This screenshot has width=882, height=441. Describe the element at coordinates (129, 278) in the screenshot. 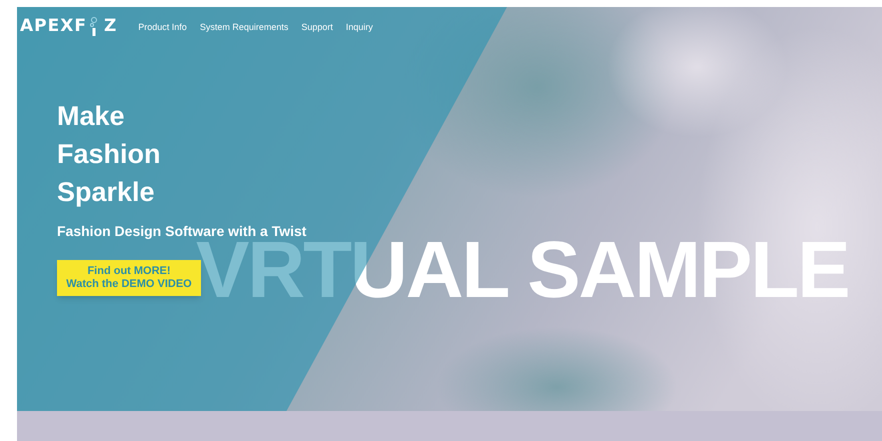

I see `demo-video-button: Find out MORE! Watch the DEMO VIDEO` at that location.